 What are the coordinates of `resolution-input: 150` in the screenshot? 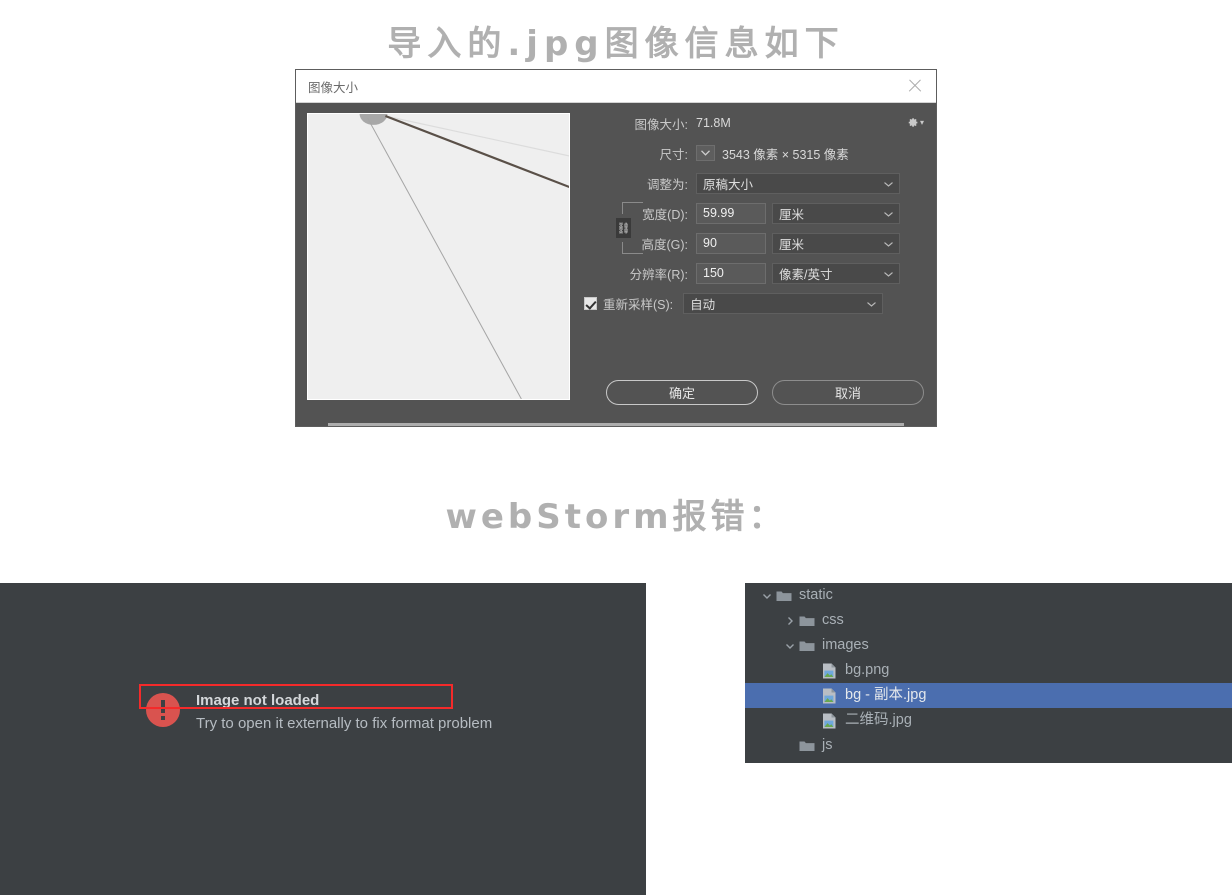 It's located at (731, 273).